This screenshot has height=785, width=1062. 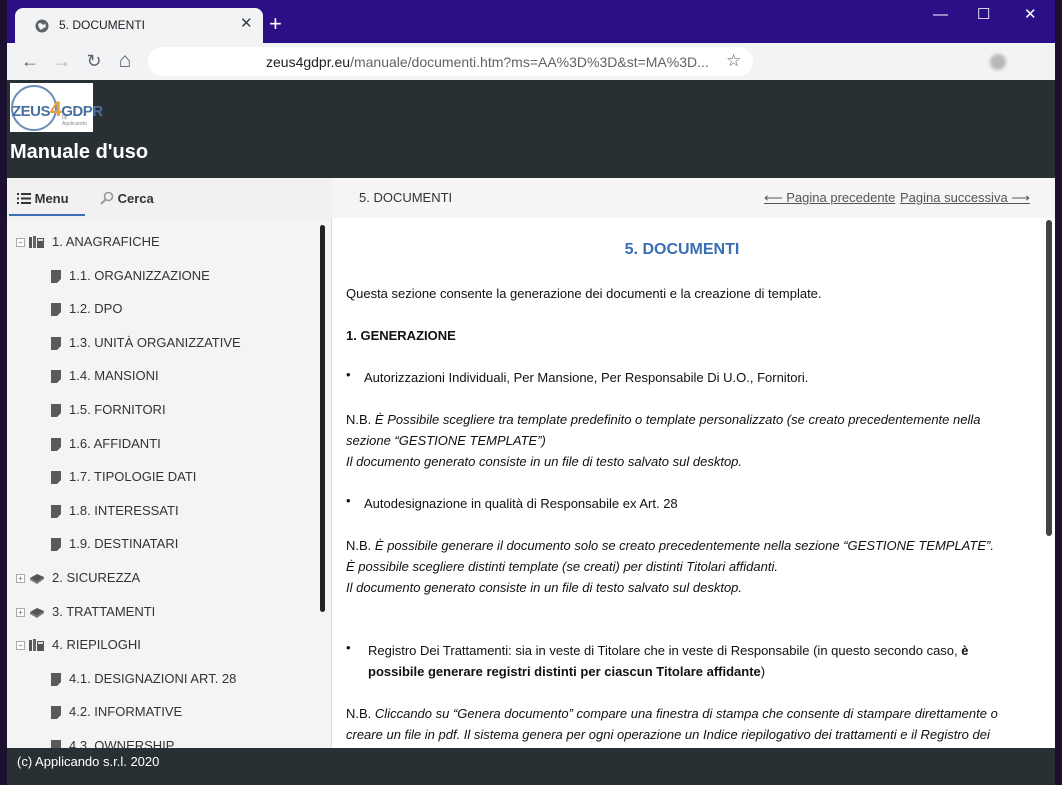 I want to click on zeus4gdpr-logo: ZEUS4GDPR by Applicando, so click(x=56, y=107).